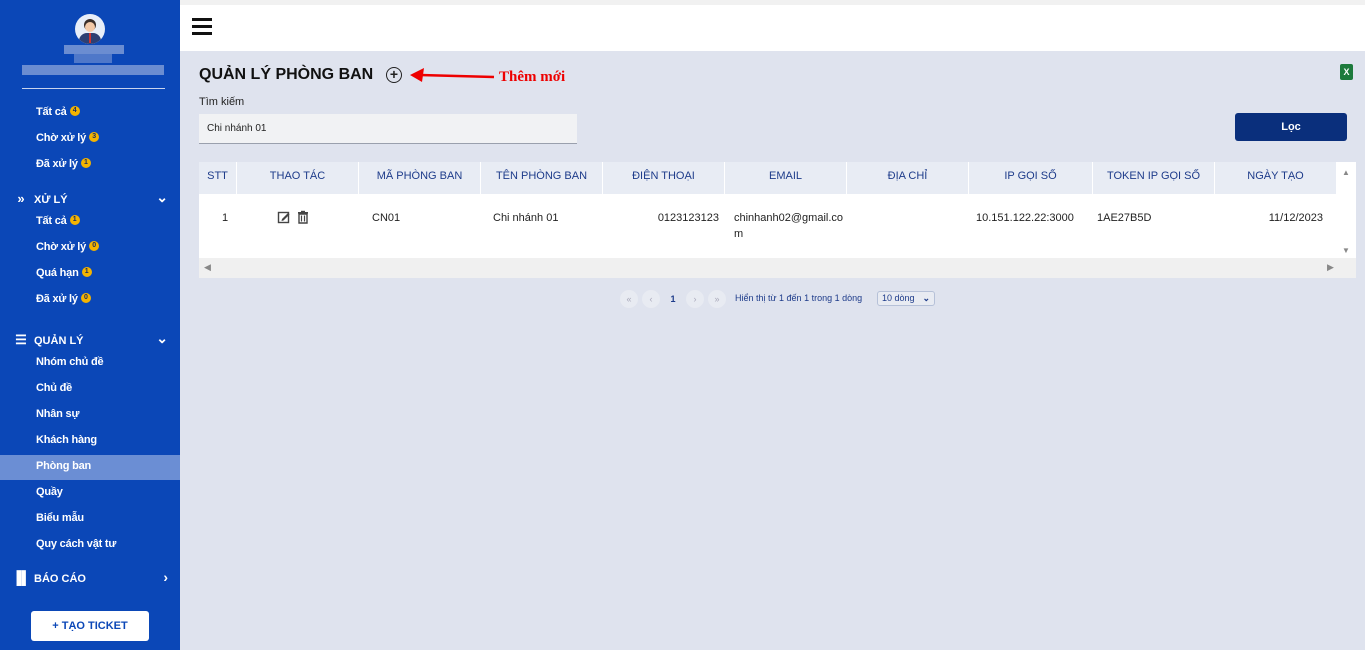  I want to click on create-ticket-button: + TẠO TICKET, so click(90, 626).